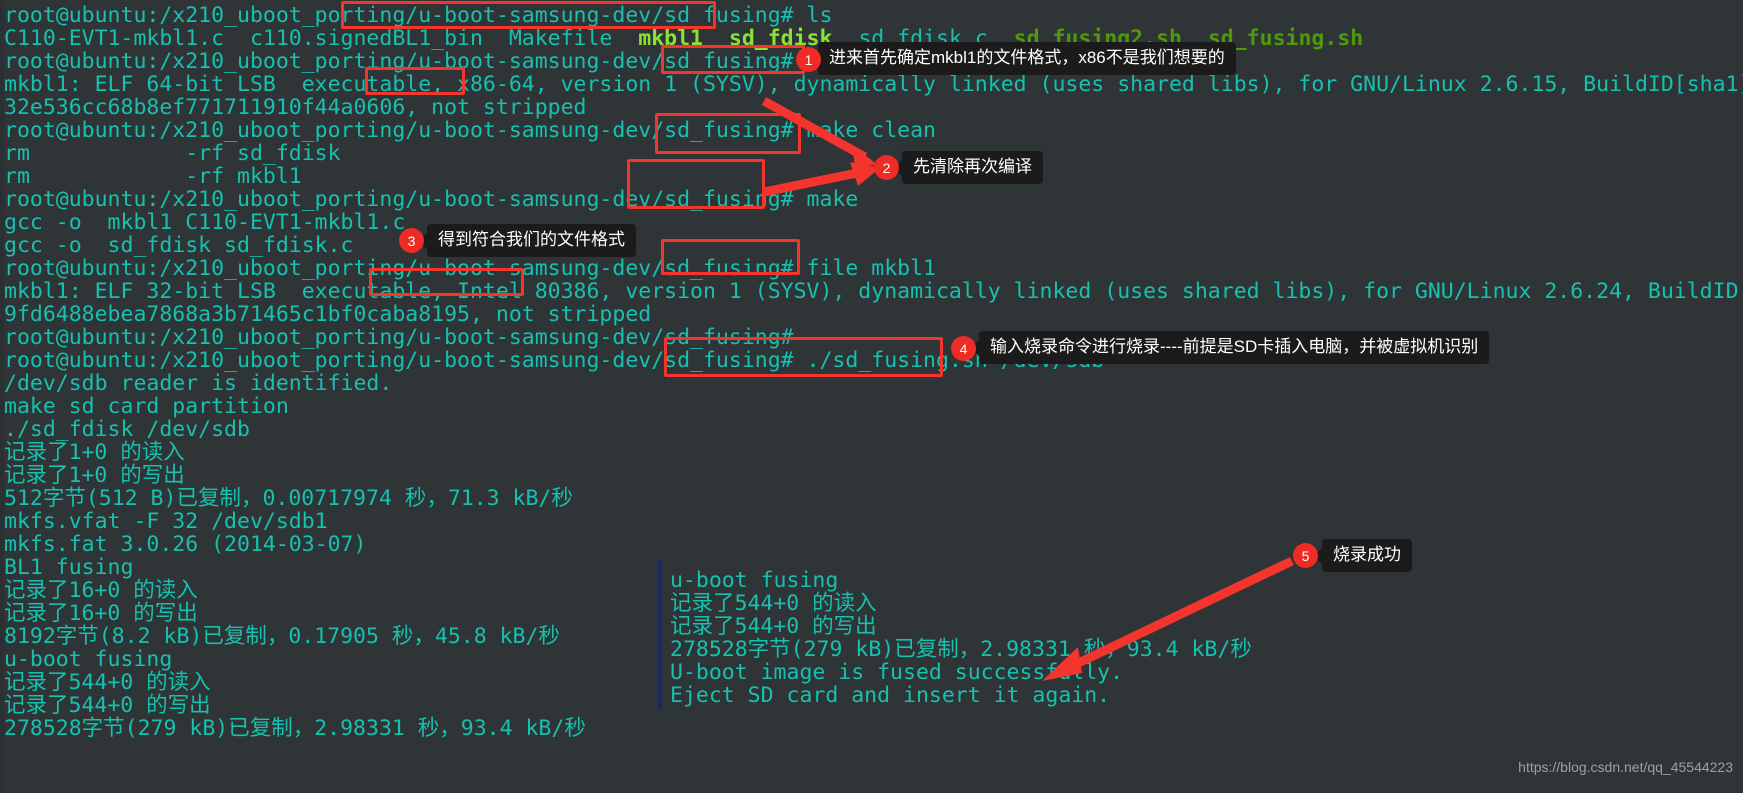  I want to click on terminal-text: 278528字节(279 kB)已复制，2.98331 秒，93.4 kB/秒, so click(295, 728).